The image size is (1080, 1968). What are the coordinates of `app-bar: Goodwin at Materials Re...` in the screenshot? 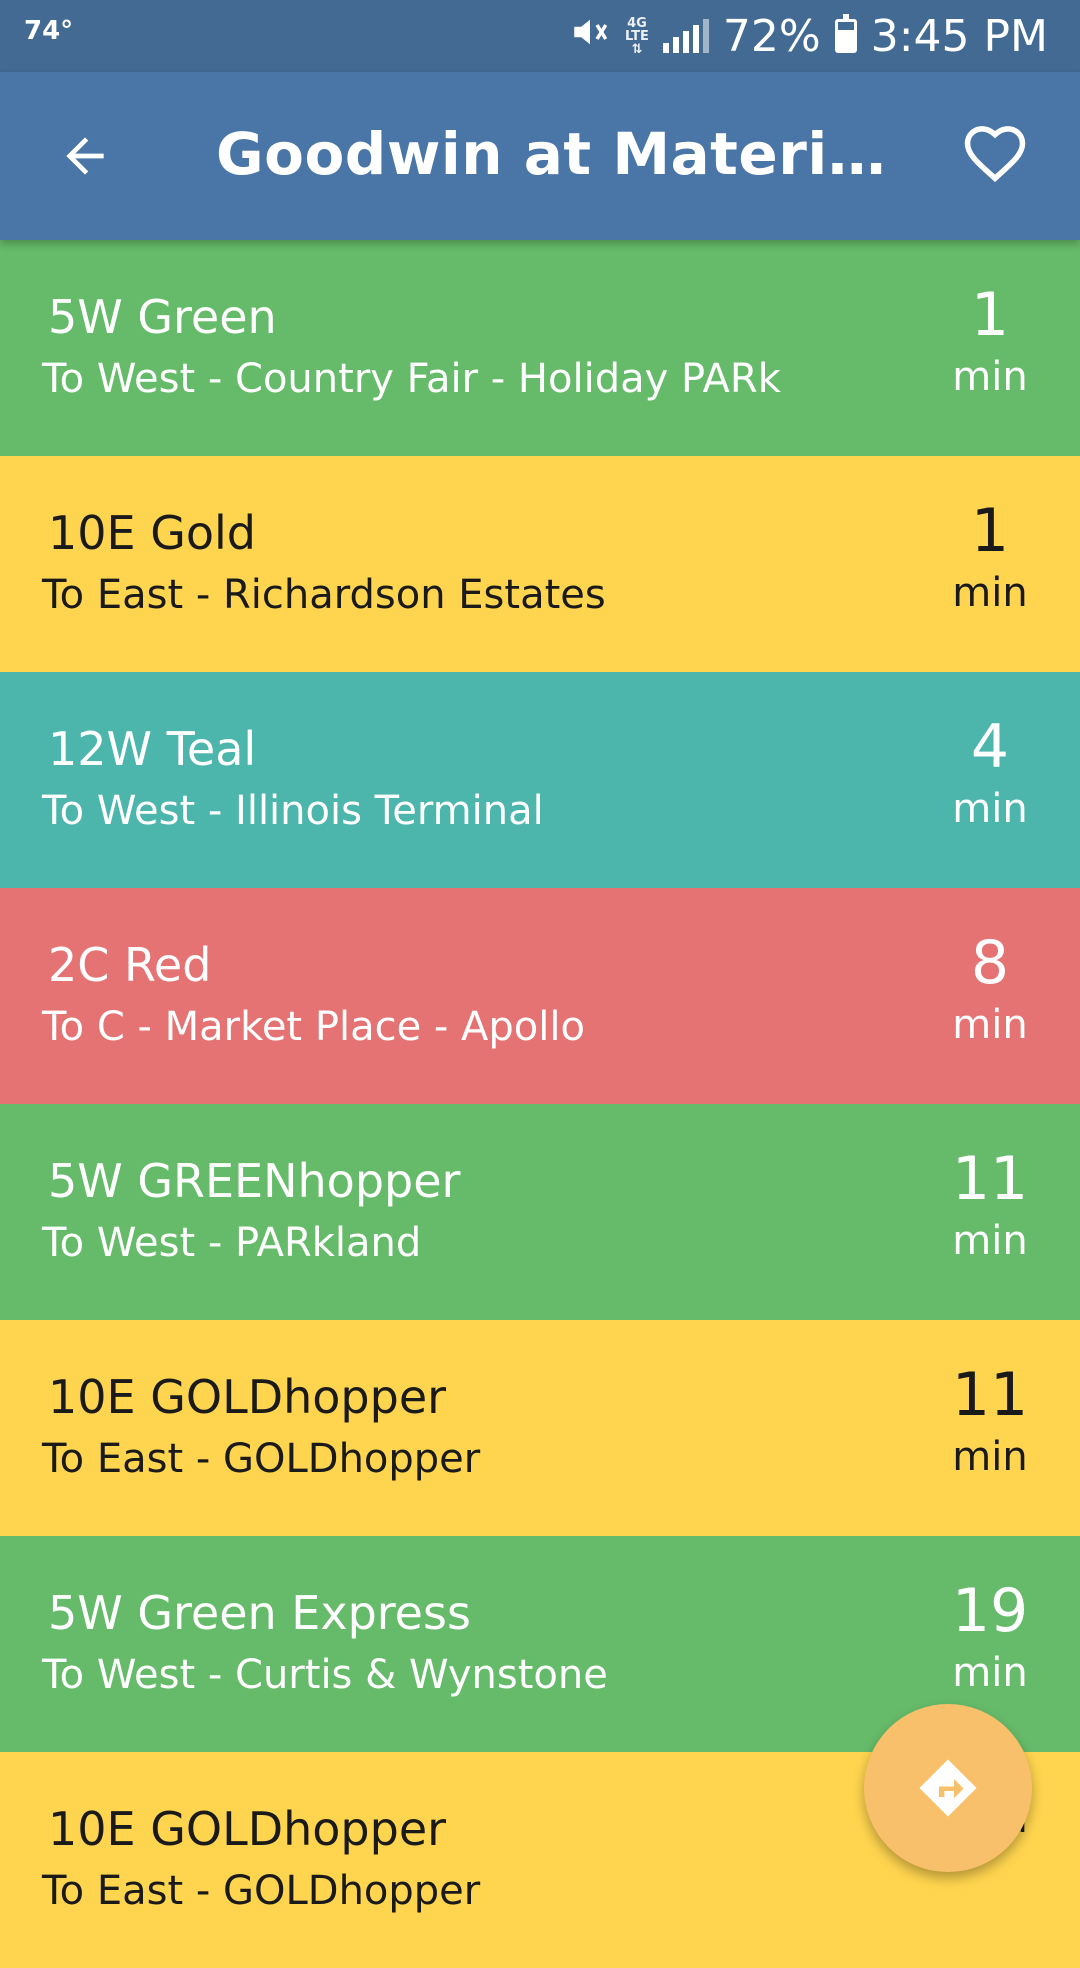 It's located at (540, 156).